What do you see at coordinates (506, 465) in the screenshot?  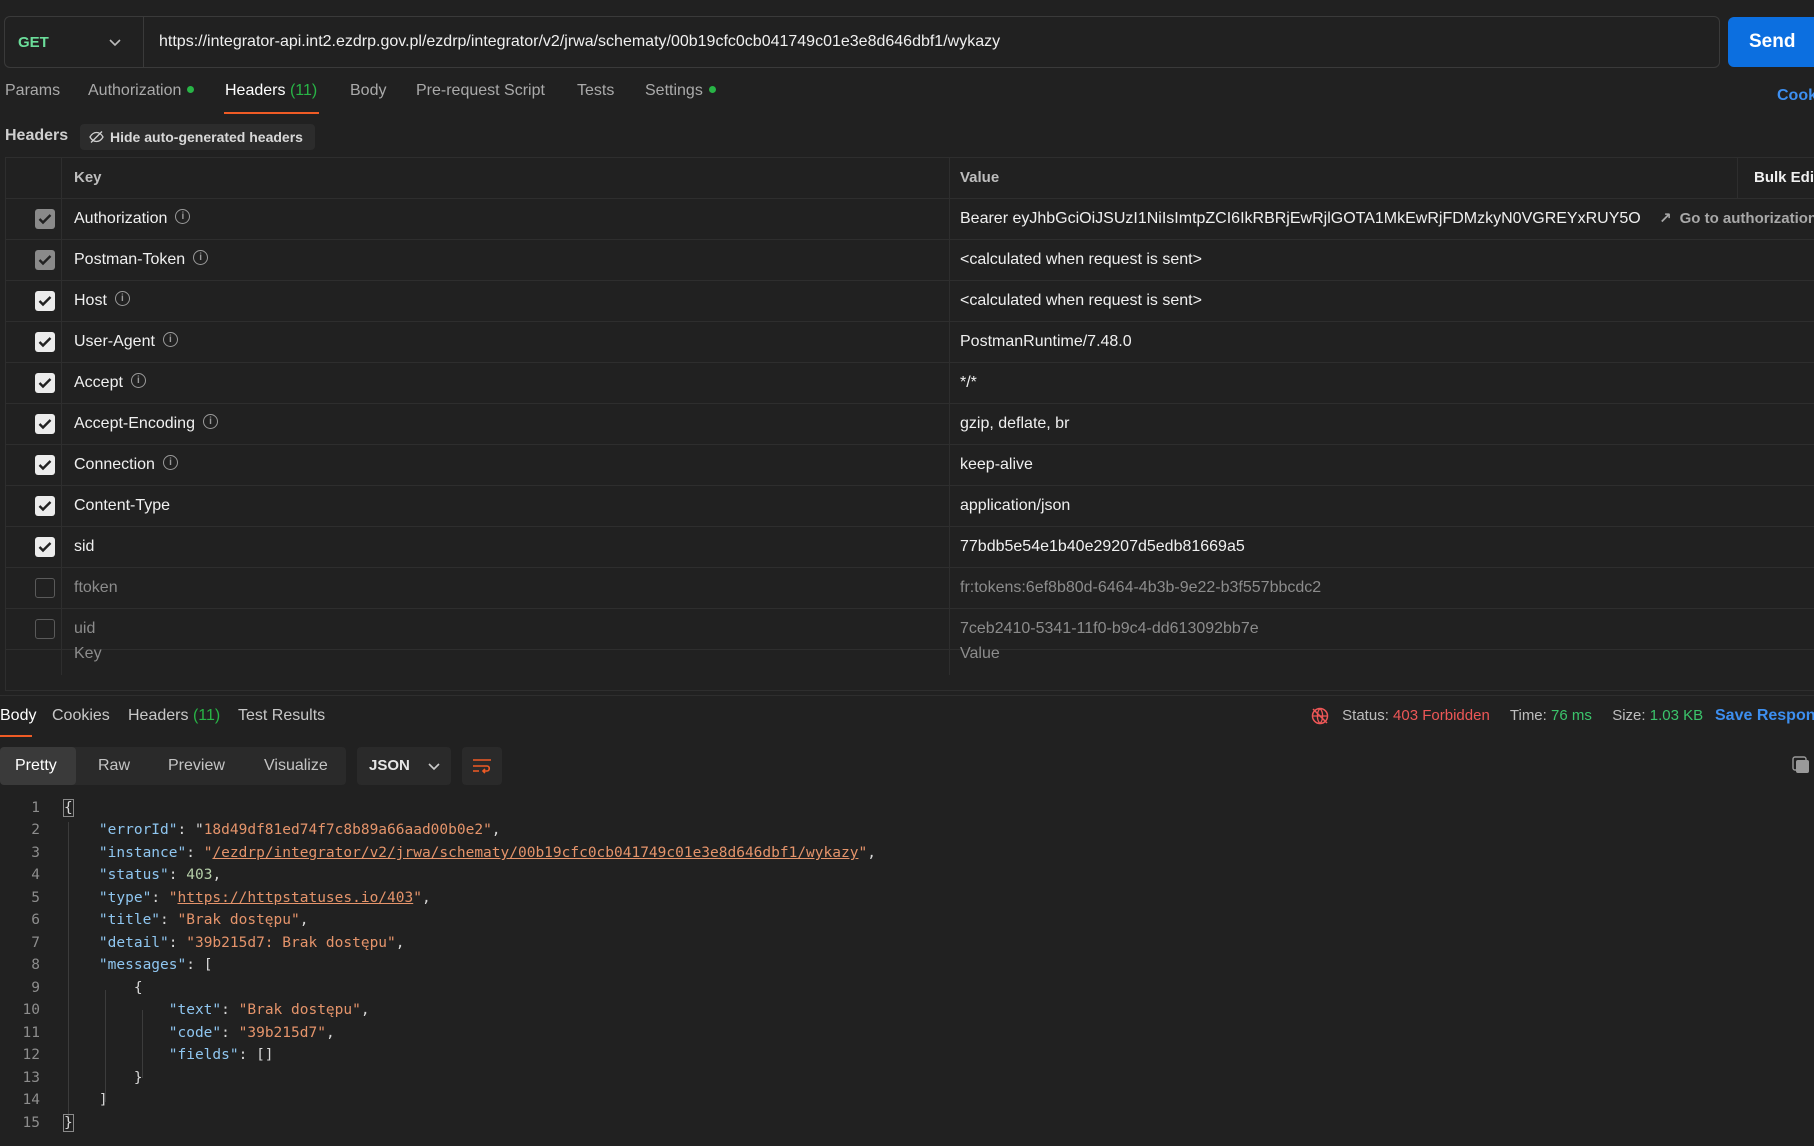 I see `header-key: Connection i` at bounding box center [506, 465].